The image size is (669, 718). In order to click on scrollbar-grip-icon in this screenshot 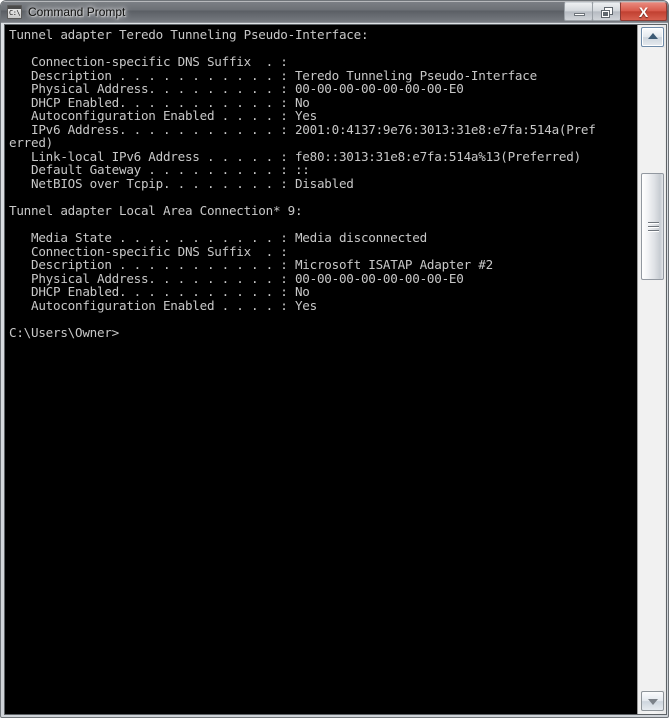, I will do `click(653, 226)`.